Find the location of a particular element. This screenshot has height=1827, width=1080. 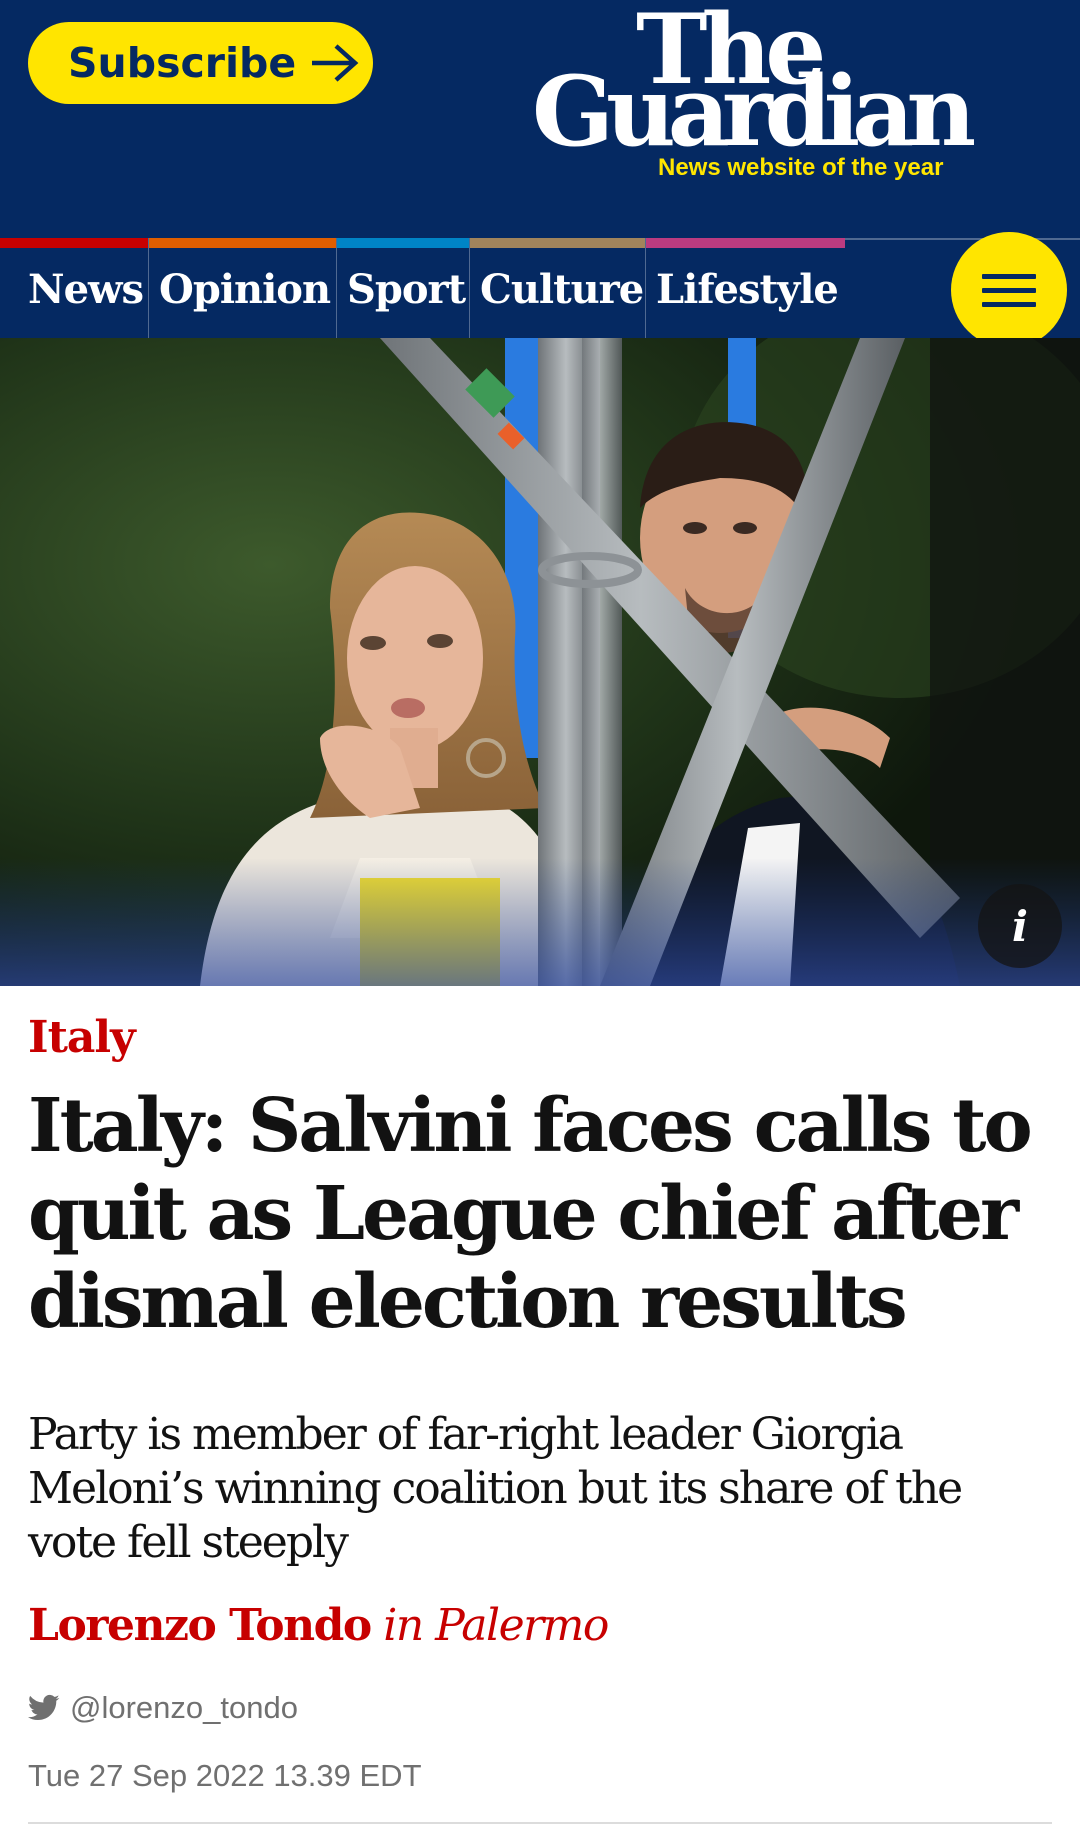

guardian-logo: The Guardian News website of the year is located at coordinates (776, 92).